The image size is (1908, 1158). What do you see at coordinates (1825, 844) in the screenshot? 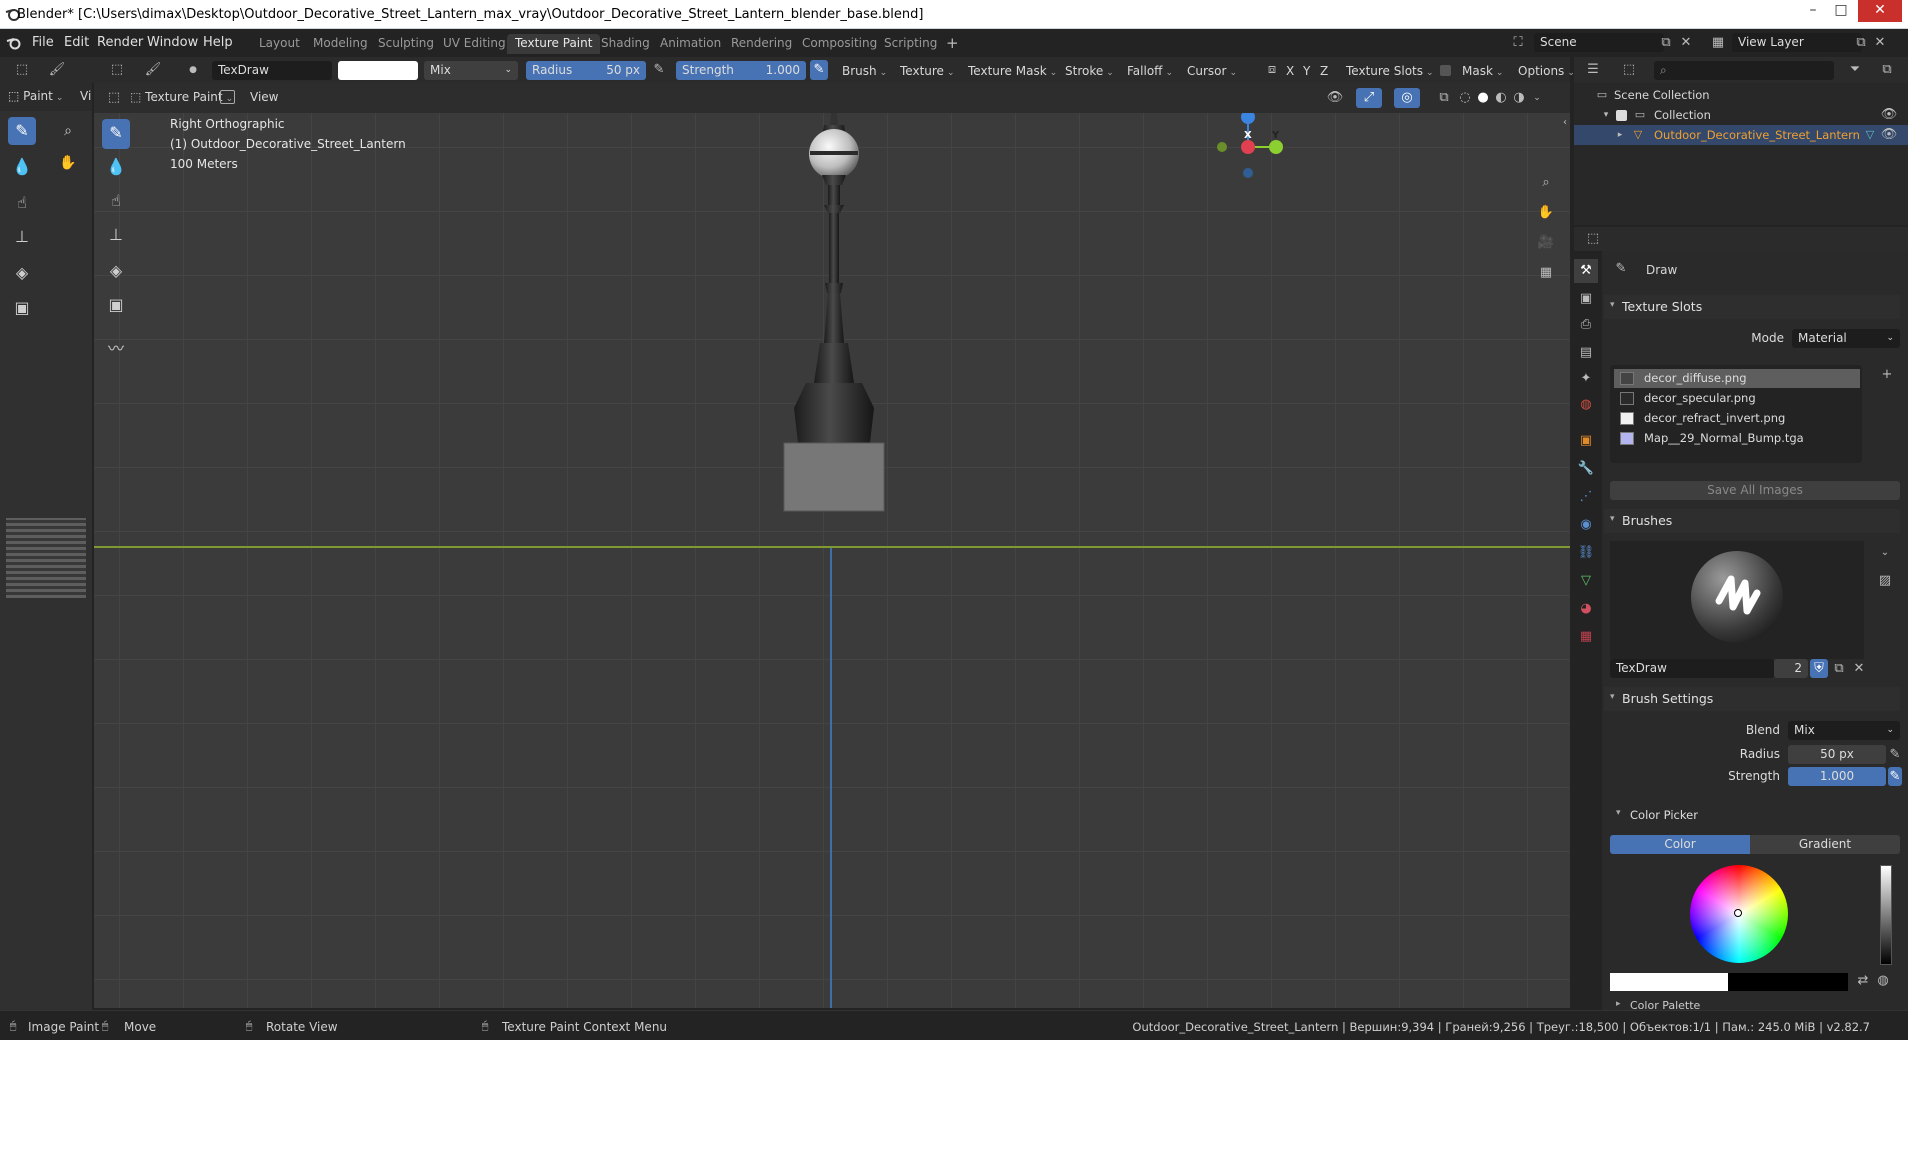
I see `gradient-tab: Gradient` at bounding box center [1825, 844].